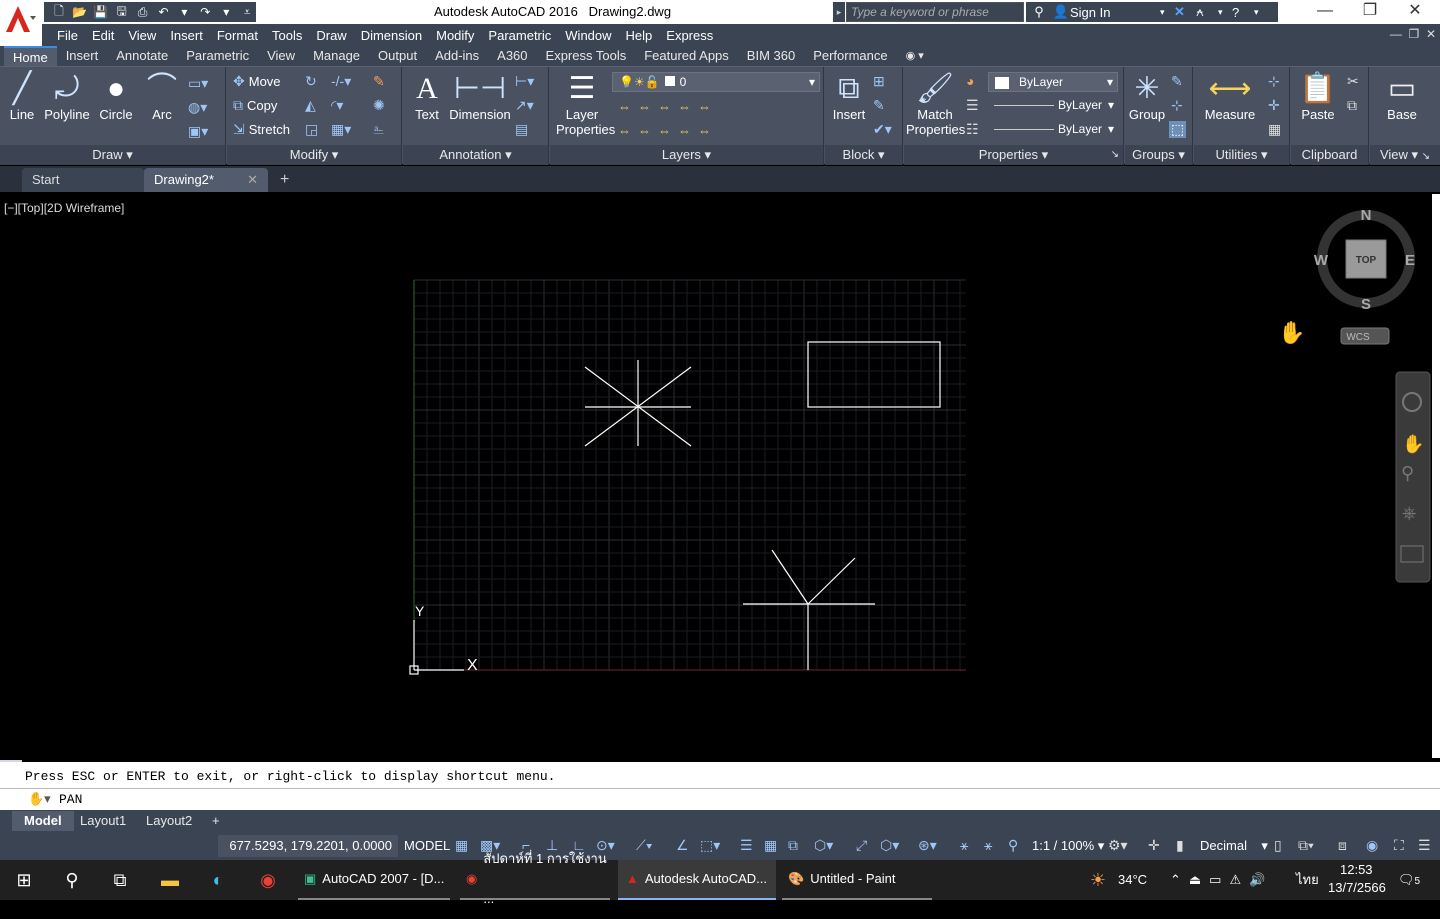 This screenshot has height=919, width=1440. I want to click on y-shape-right-arm, so click(831, 581).